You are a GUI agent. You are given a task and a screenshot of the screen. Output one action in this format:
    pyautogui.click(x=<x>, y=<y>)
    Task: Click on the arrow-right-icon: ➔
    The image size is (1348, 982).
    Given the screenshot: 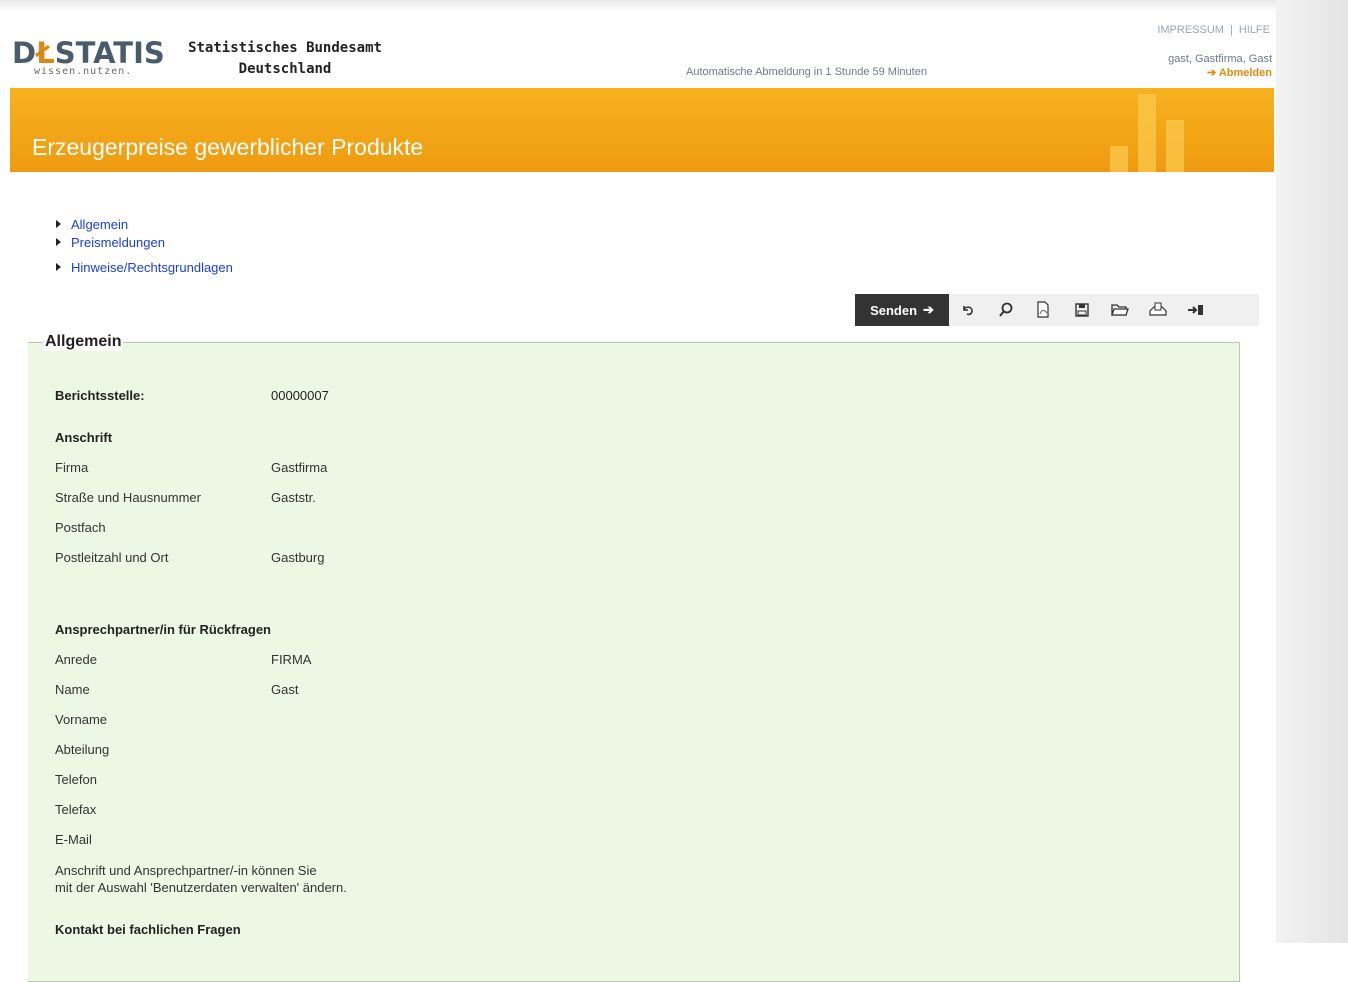 What is the action you would take?
    pyautogui.click(x=928, y=309)
    